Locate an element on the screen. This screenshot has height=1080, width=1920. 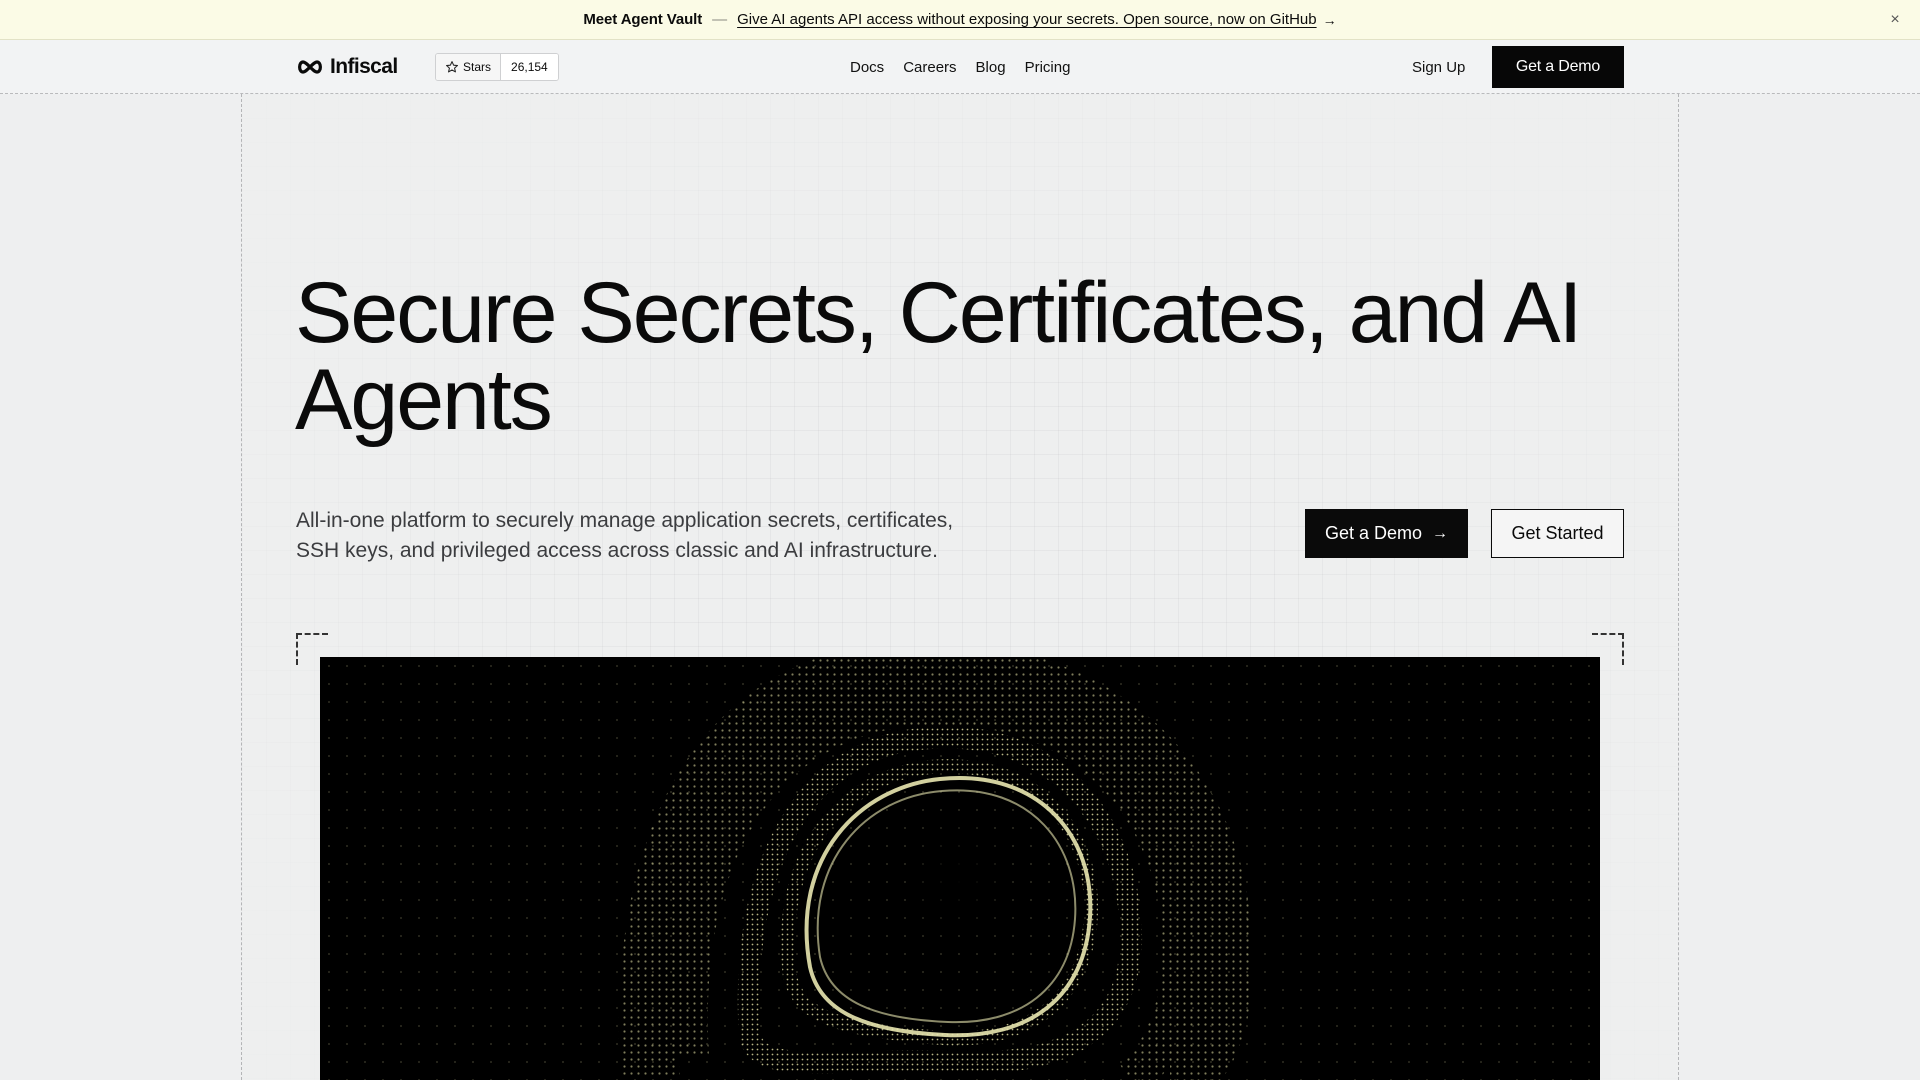
announcement-lead: Meet Agent Vault is located at coordinates (643, 19).